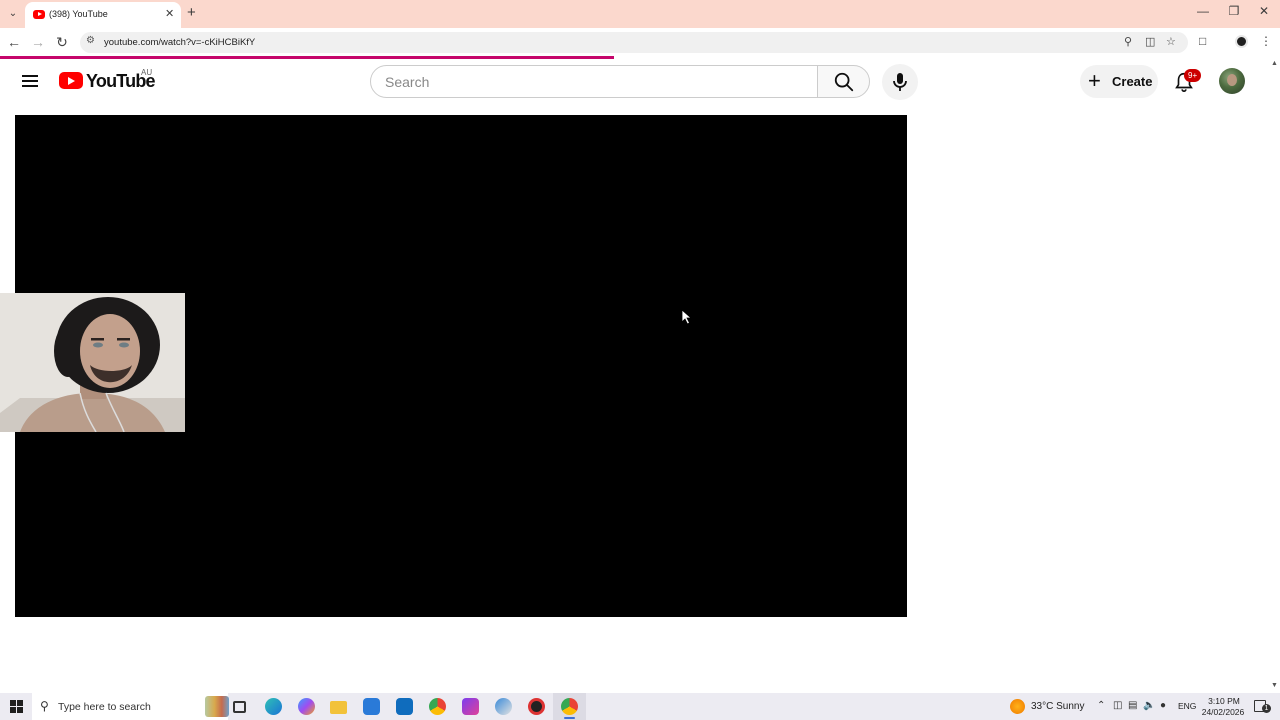 The width and height of the screenshot is (1280, 720). What do you see at coordinates (90, 40) in the screenshot?
I see `site-info-icon: ⚙` at bounding box center [90, 40].